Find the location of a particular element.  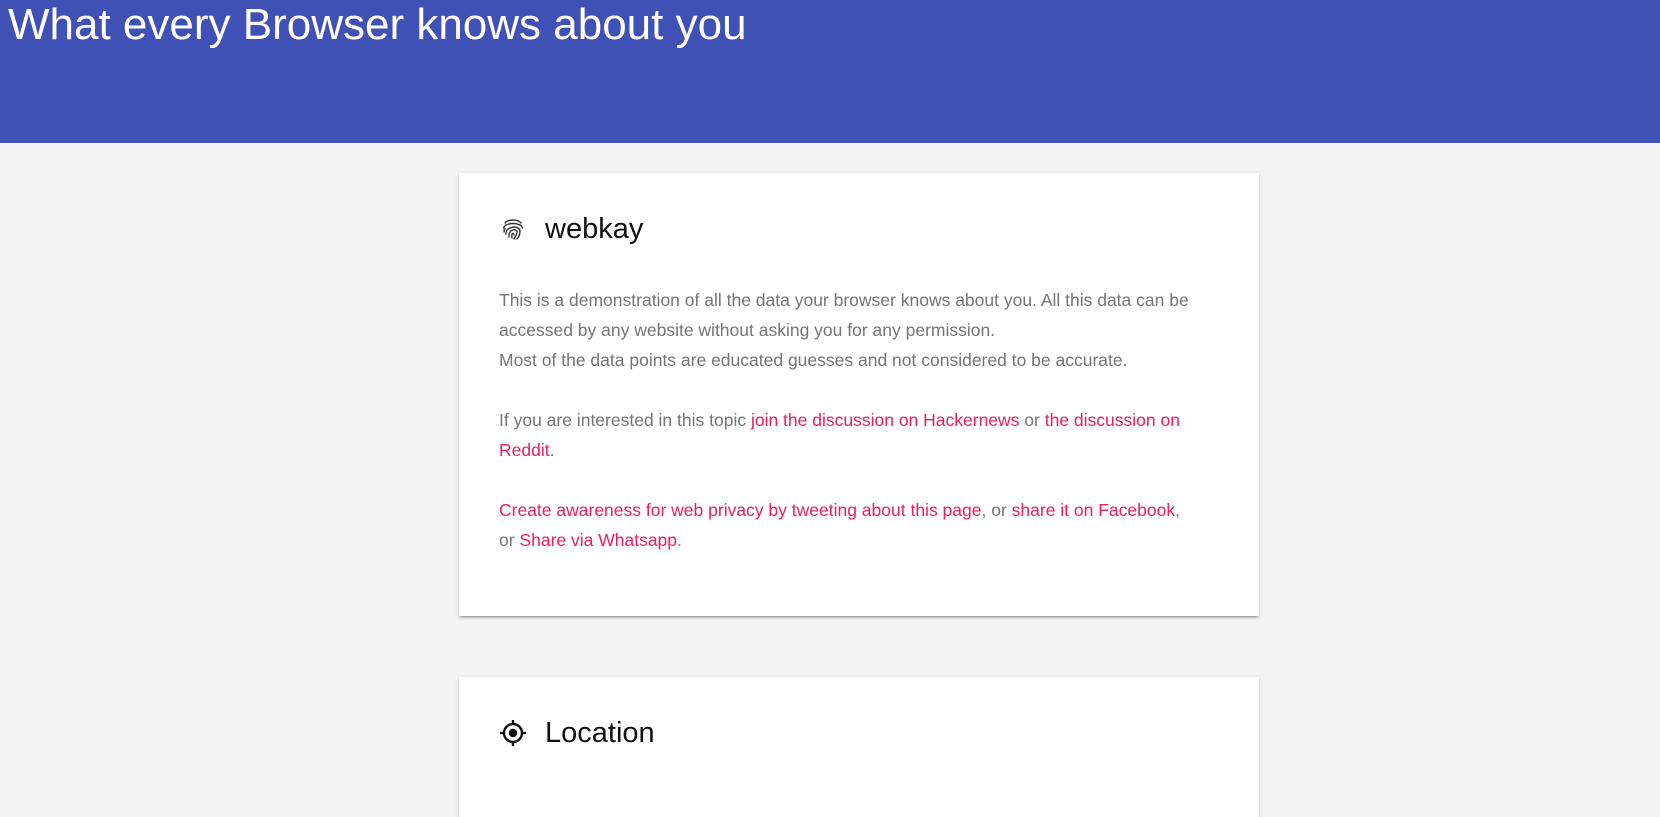

share-separator-1: , or is located at coordinates (996, 510).